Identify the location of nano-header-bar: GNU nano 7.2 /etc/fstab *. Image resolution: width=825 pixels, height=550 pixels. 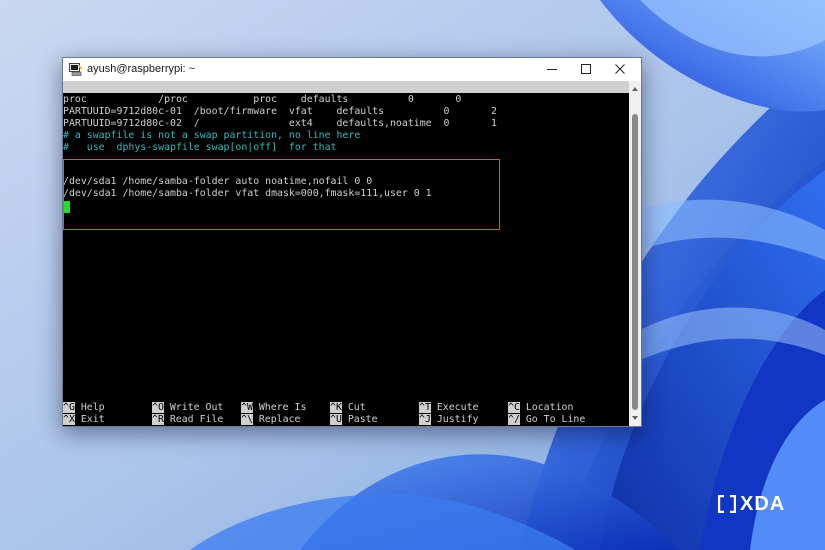
(346, 98).